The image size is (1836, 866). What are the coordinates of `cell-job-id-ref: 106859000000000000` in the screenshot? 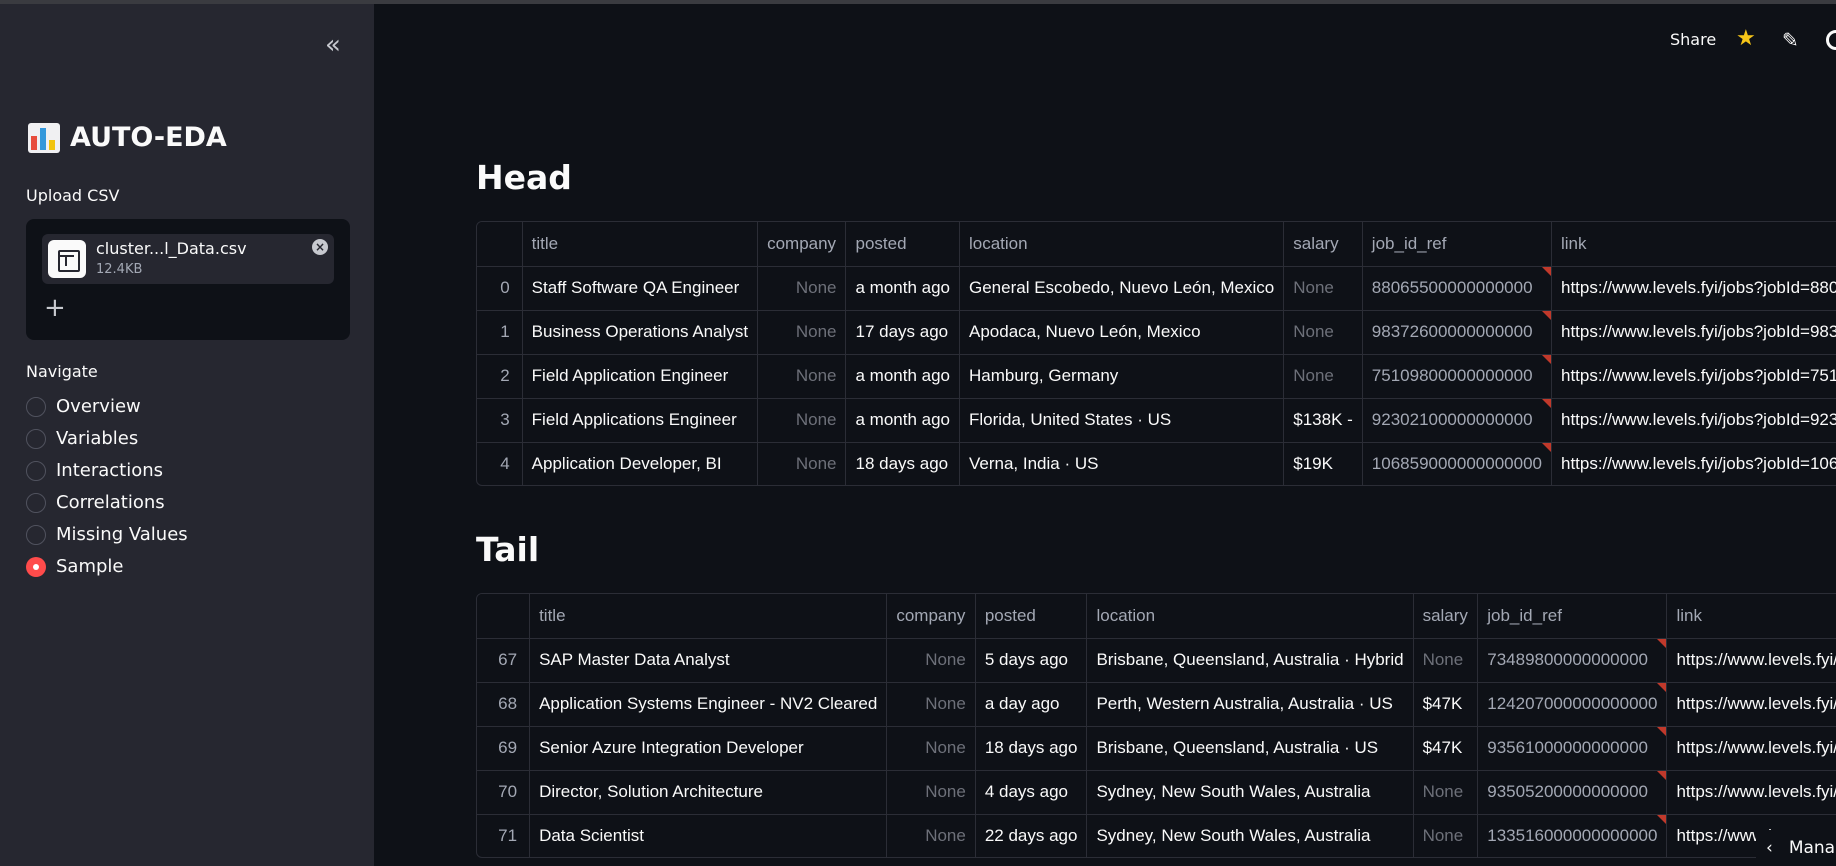 It's located at (1457, 463).